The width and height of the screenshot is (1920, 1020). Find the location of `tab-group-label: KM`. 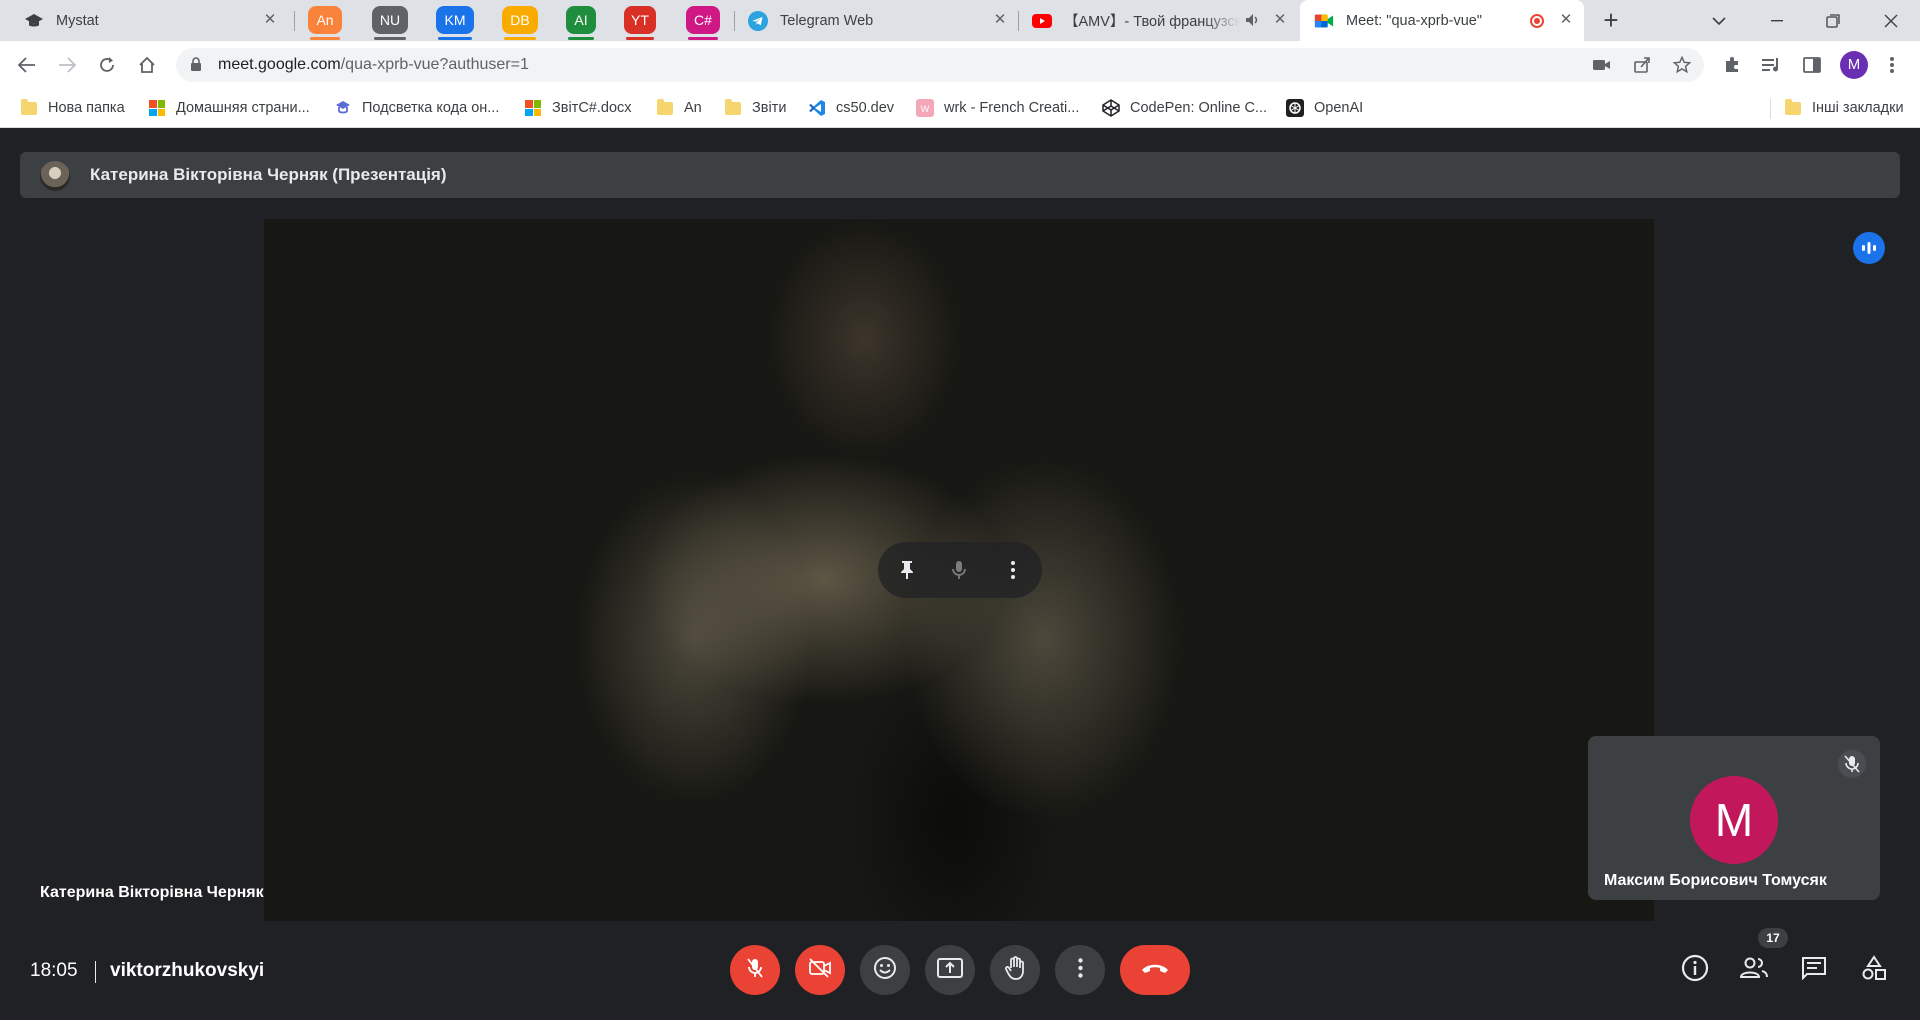

tab-group-label: KM is located at coordinates (455, 20).